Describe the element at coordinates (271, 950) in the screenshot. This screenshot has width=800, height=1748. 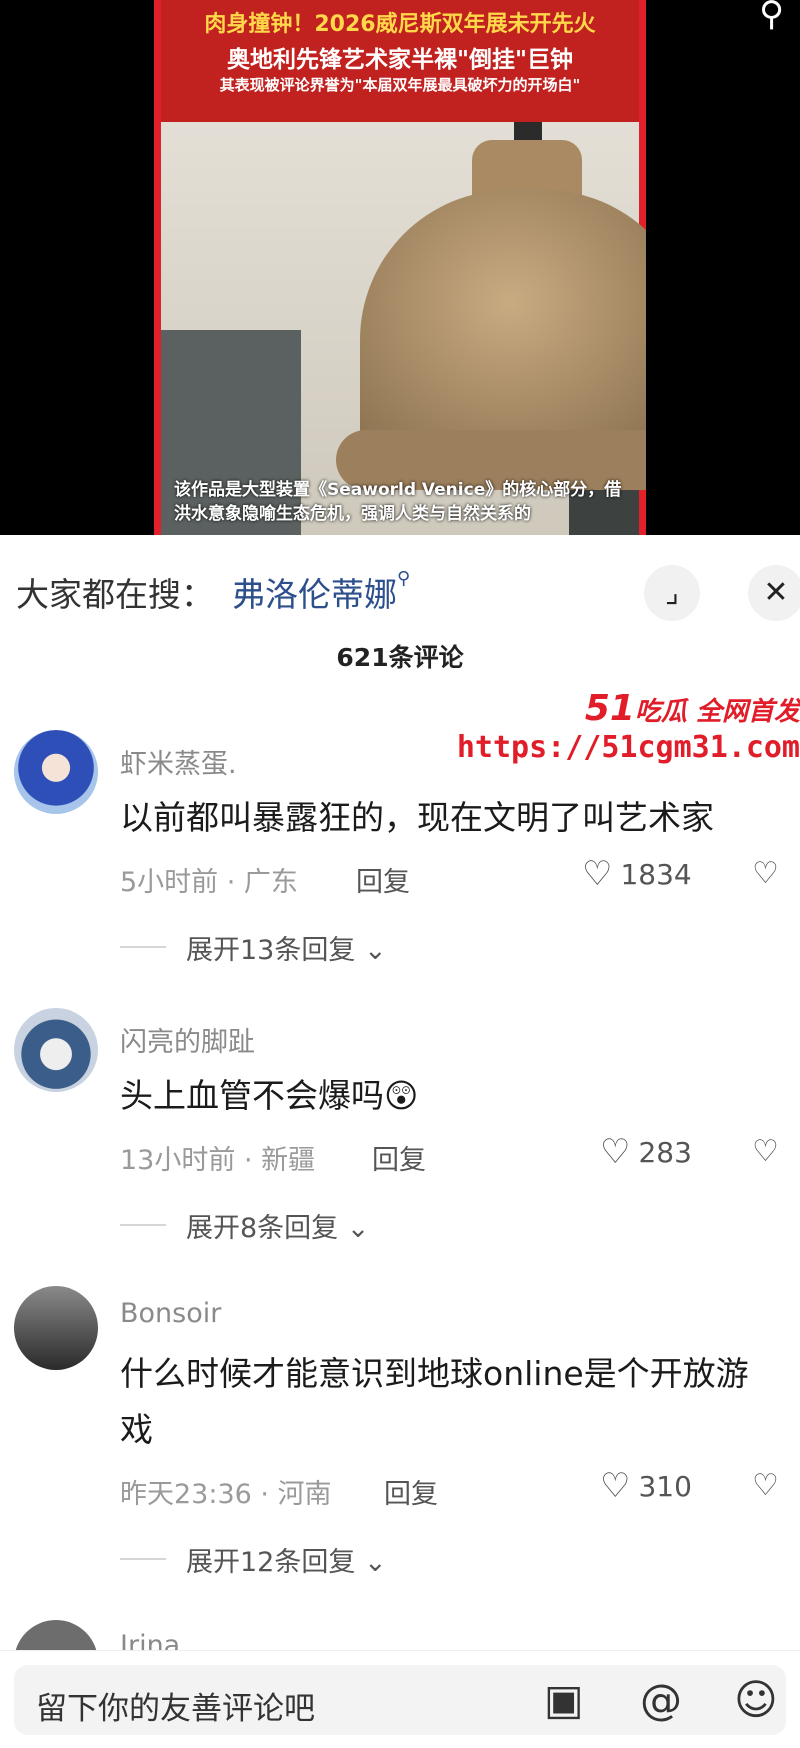
I see `expand-replies-label: 展开13条回复` at that location.